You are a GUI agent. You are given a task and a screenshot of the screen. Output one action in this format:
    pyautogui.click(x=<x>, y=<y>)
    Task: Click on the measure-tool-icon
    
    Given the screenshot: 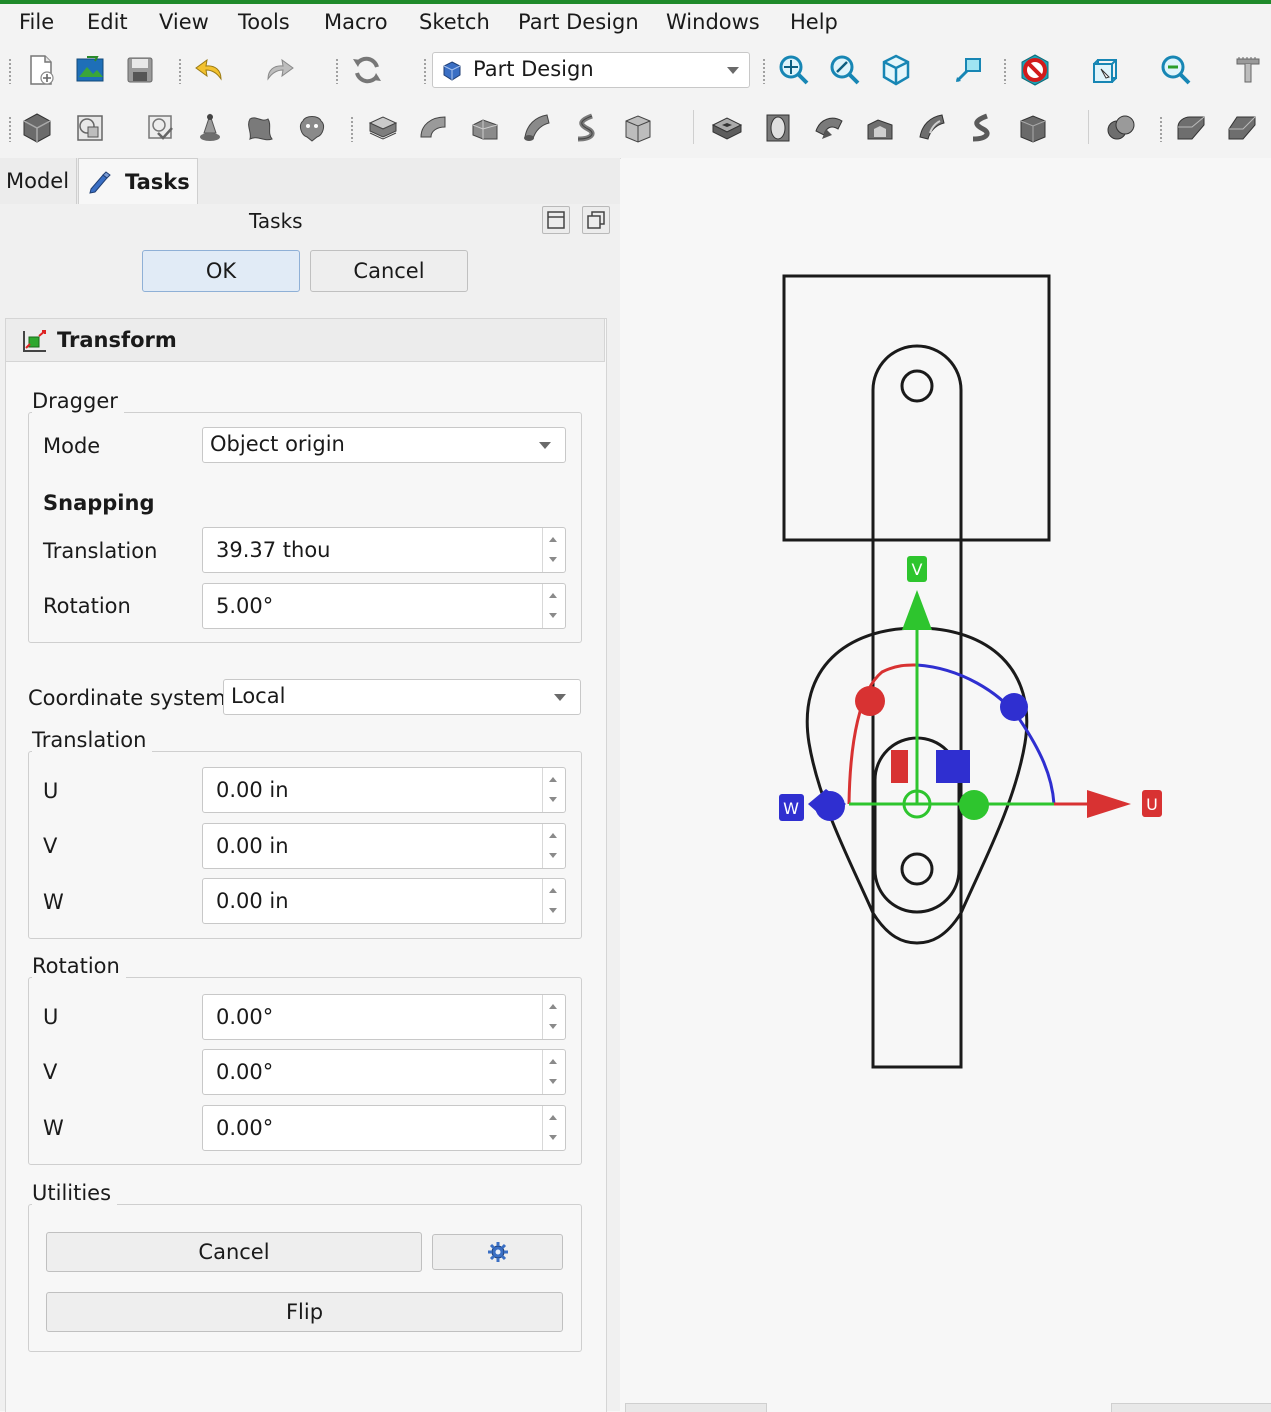 What is the action you would take?
    pyautogui.click(x=1248, y=70)
    